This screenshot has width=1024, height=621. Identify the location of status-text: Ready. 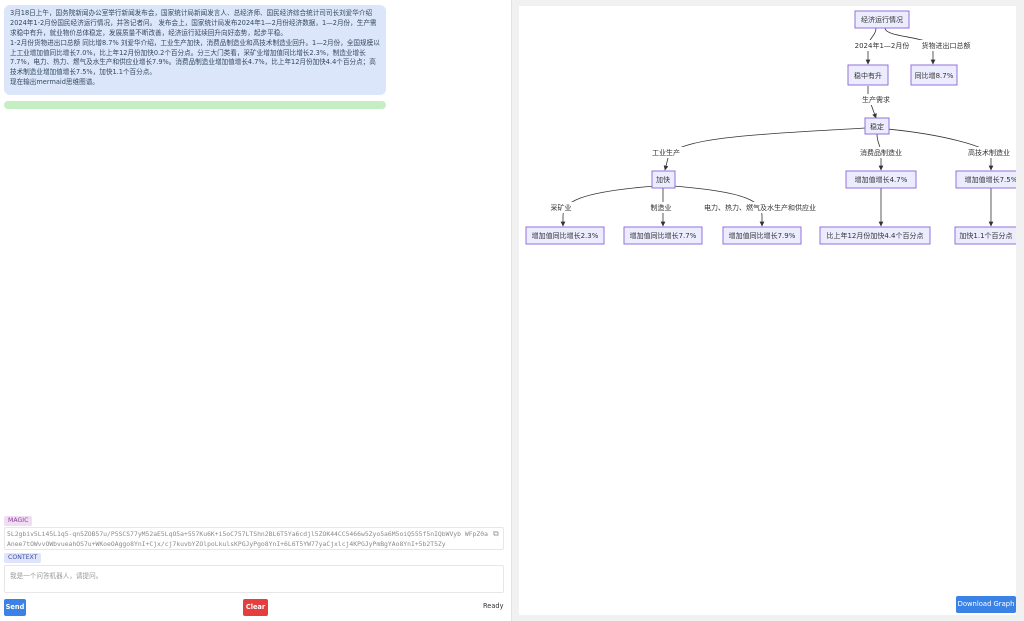
(493, 606).